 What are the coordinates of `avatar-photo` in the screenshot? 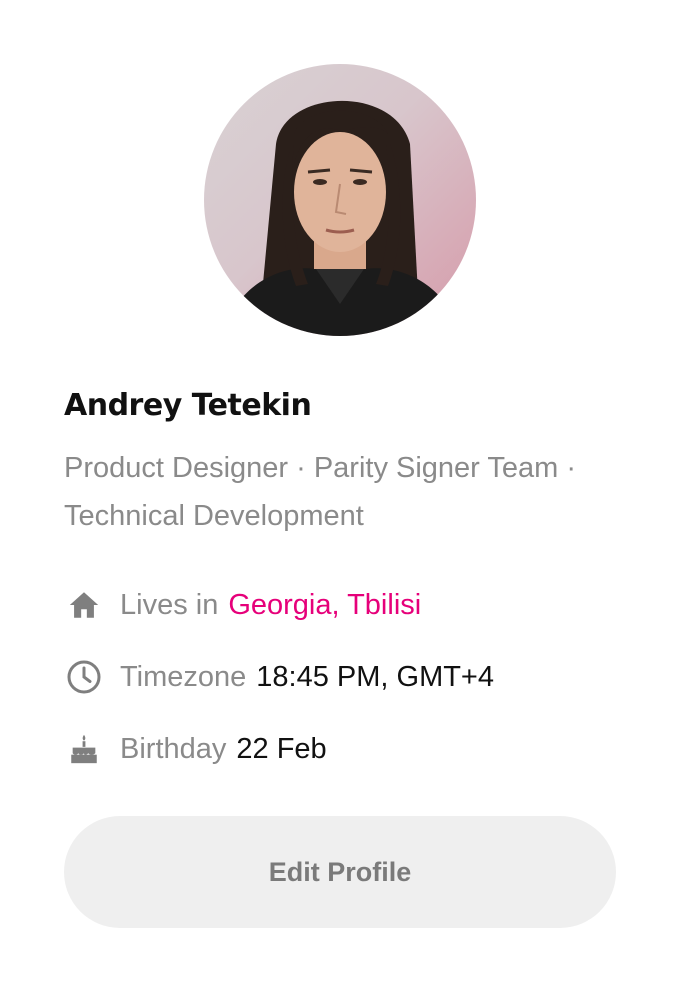 It's located at (341, 218).